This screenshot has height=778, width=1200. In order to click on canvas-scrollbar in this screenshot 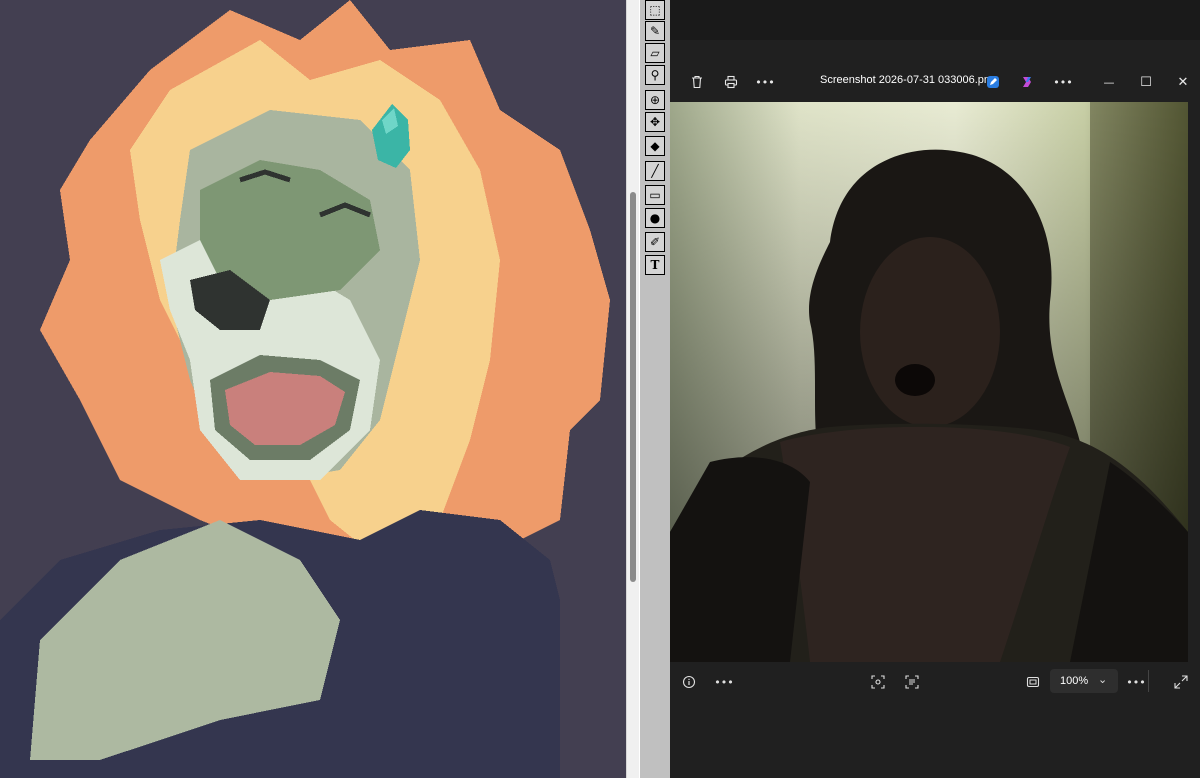, I will do `click(633, 389)`.